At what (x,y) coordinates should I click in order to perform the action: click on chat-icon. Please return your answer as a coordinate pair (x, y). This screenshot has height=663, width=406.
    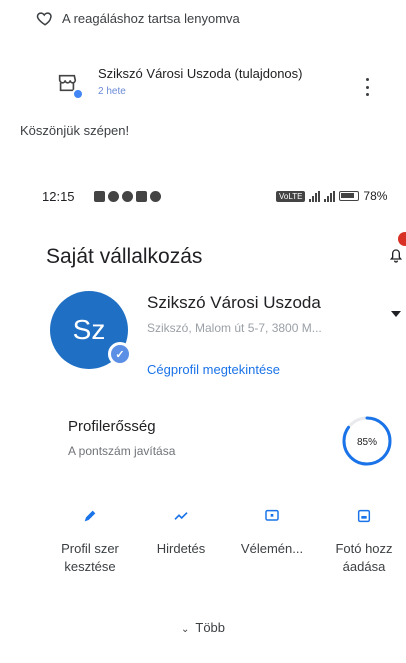
    Looking at the image, I should click on (155, 196).